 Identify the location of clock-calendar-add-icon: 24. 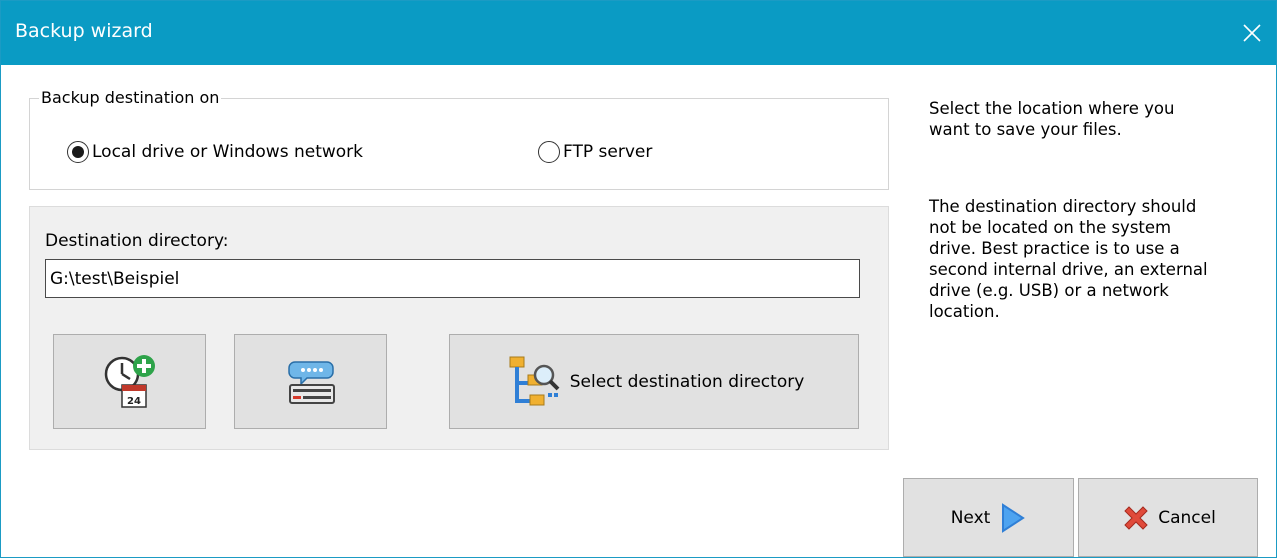
(129, 381).